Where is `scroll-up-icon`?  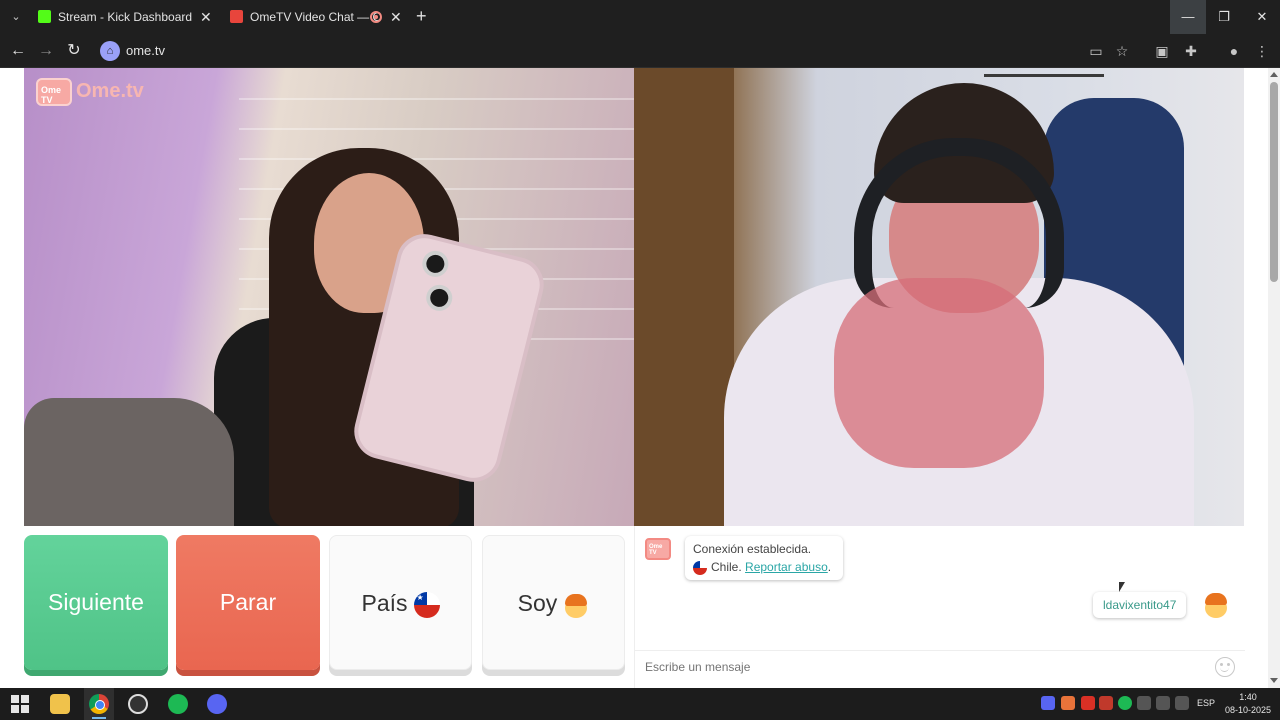
scroll-up-icon is located at coordinates (1274, 74).